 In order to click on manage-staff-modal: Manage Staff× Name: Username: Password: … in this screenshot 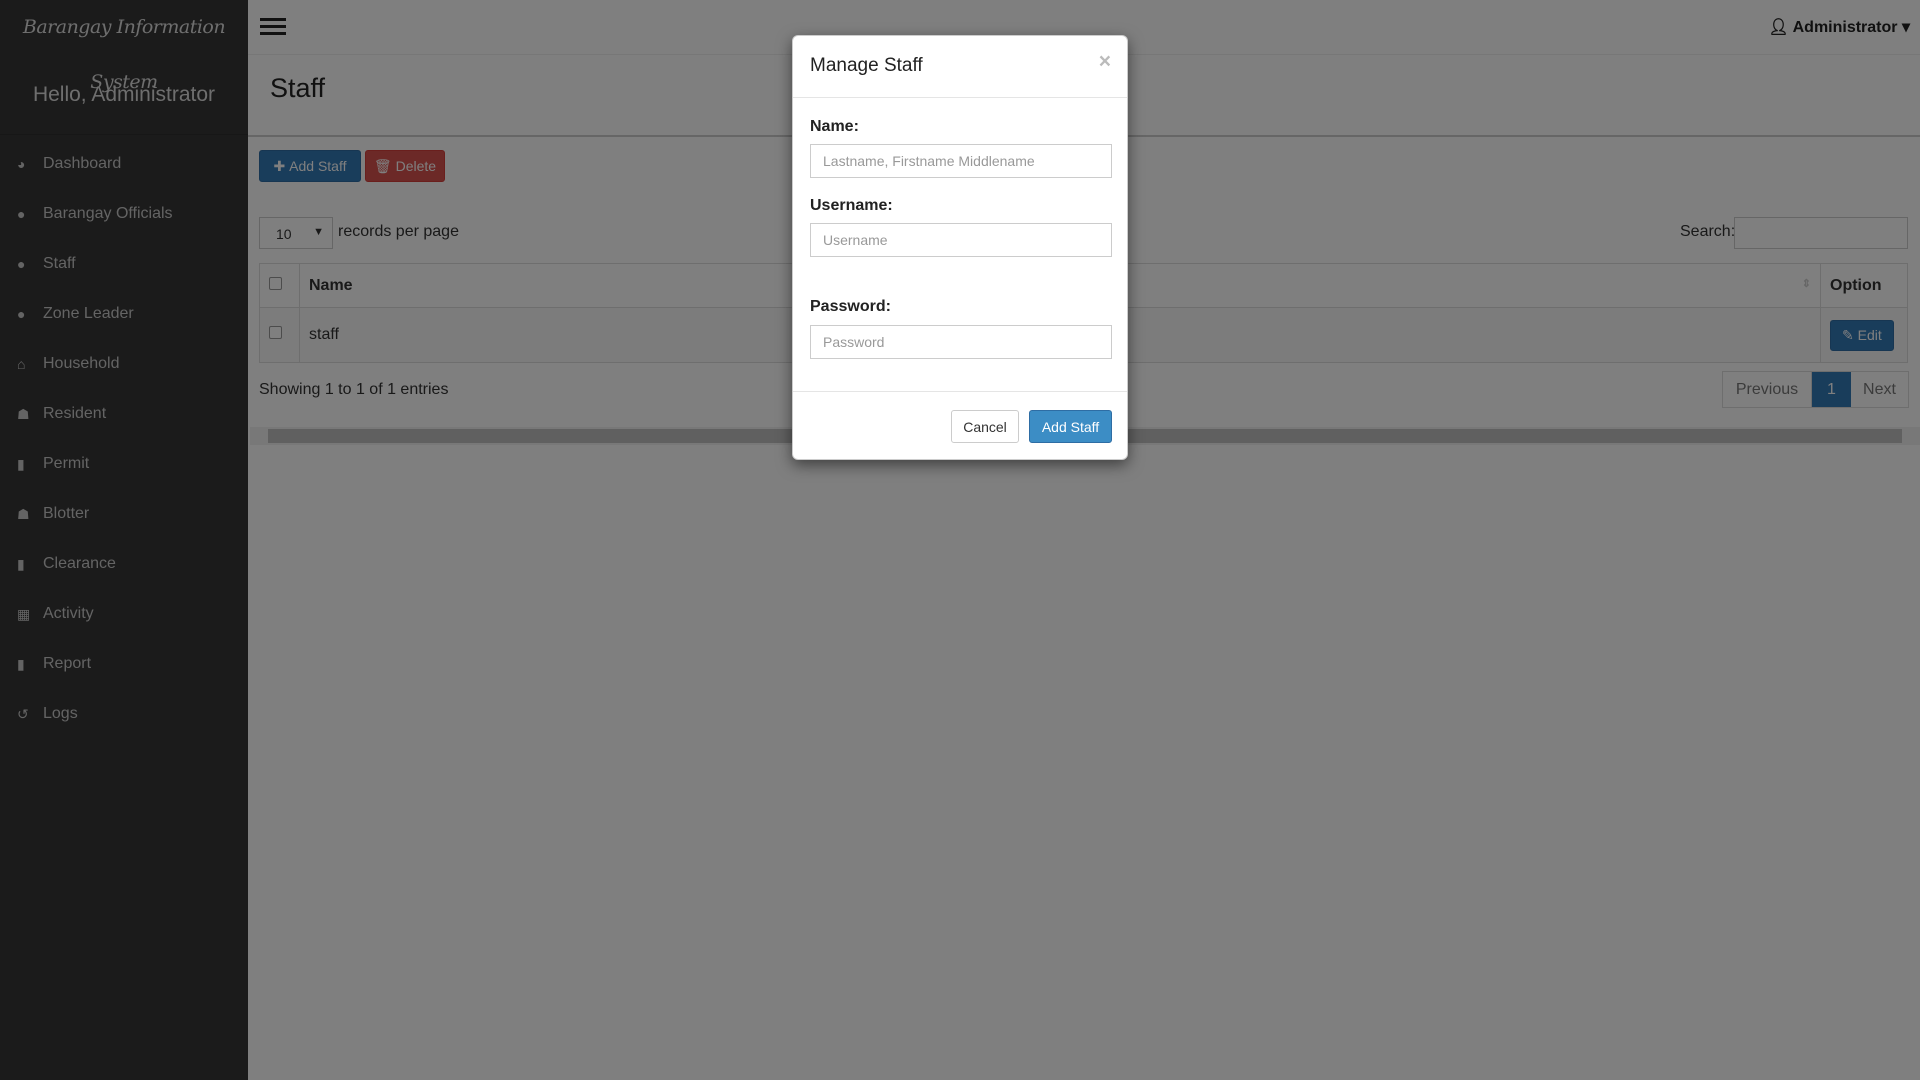, I will do `click(960, 247)`.